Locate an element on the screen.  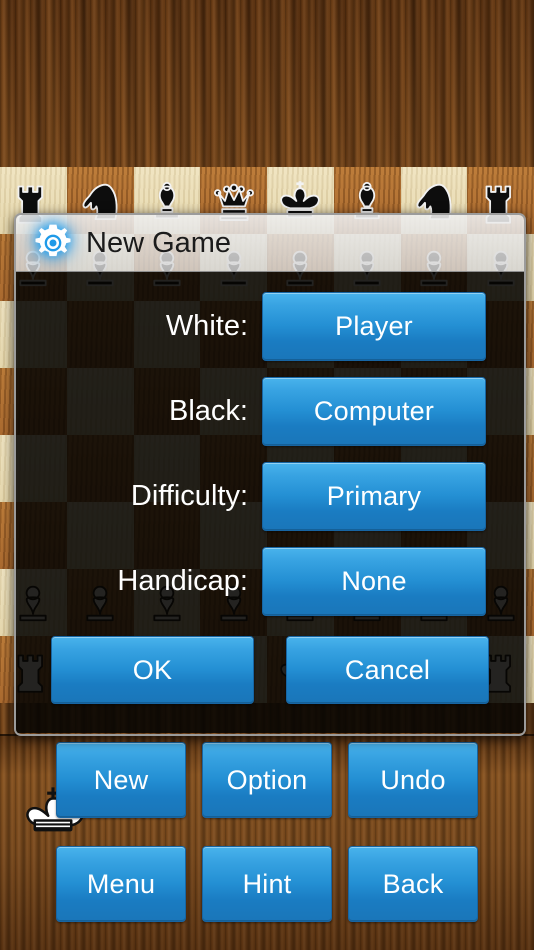
hint-button: Hint is located at coordinates (267, 884).